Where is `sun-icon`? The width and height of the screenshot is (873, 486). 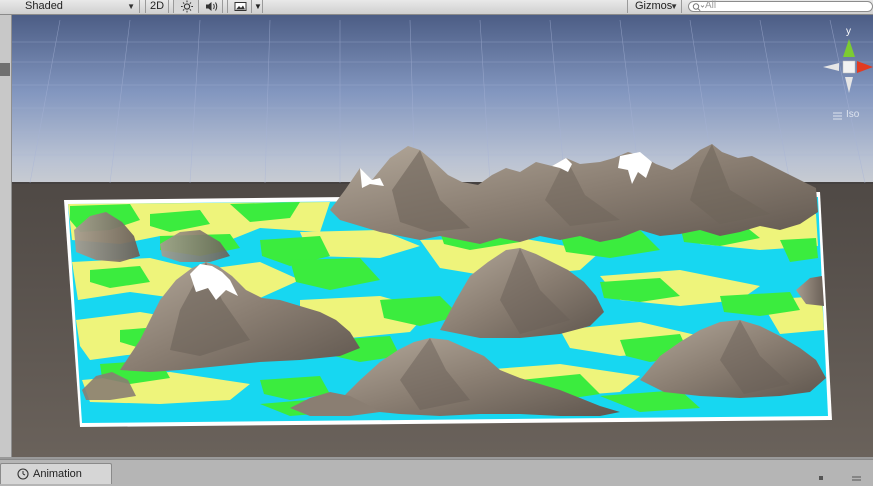
sun-icon is located at coordinates (187, 6).